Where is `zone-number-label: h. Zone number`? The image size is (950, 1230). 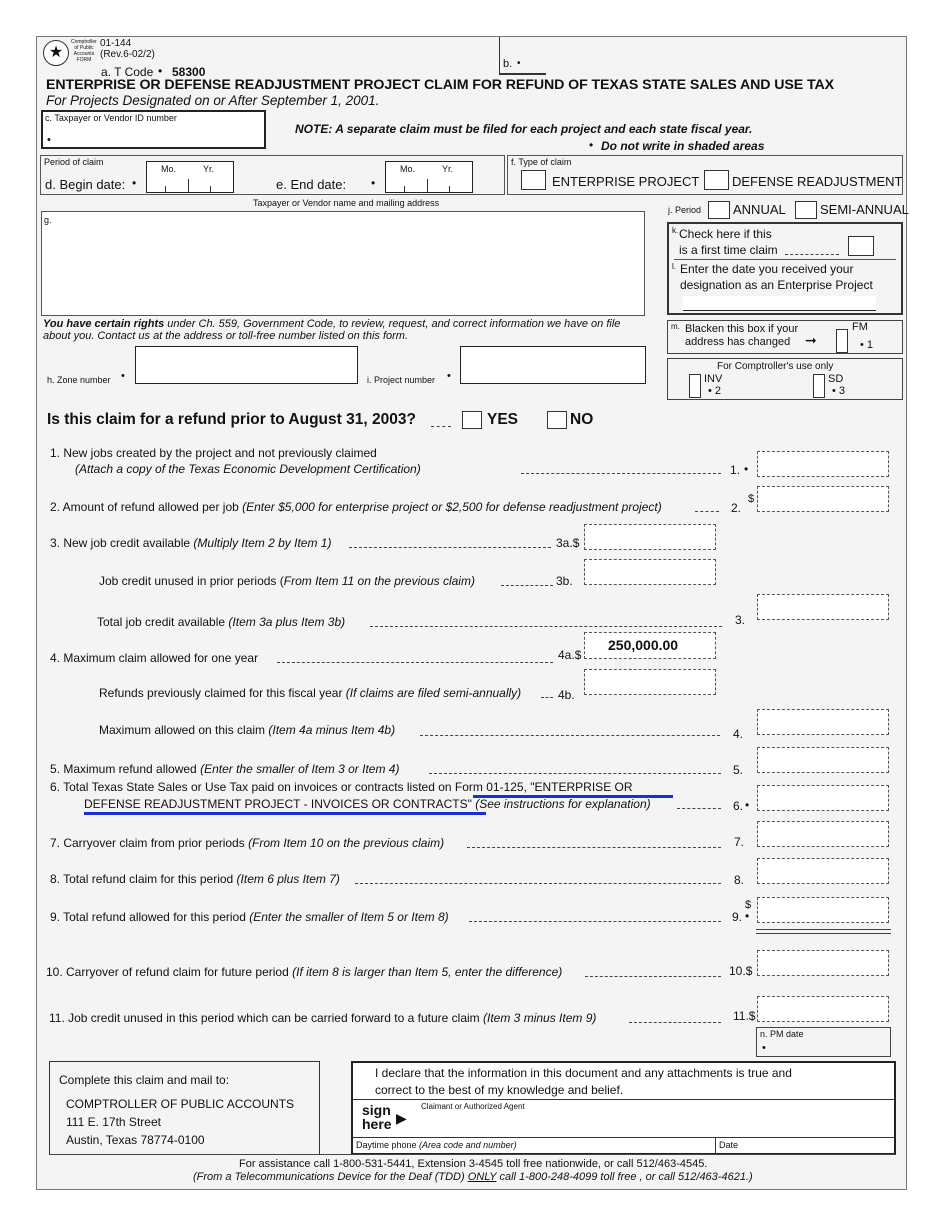
zone-number-label: h. Zone number is located at coordinates (79, 380).